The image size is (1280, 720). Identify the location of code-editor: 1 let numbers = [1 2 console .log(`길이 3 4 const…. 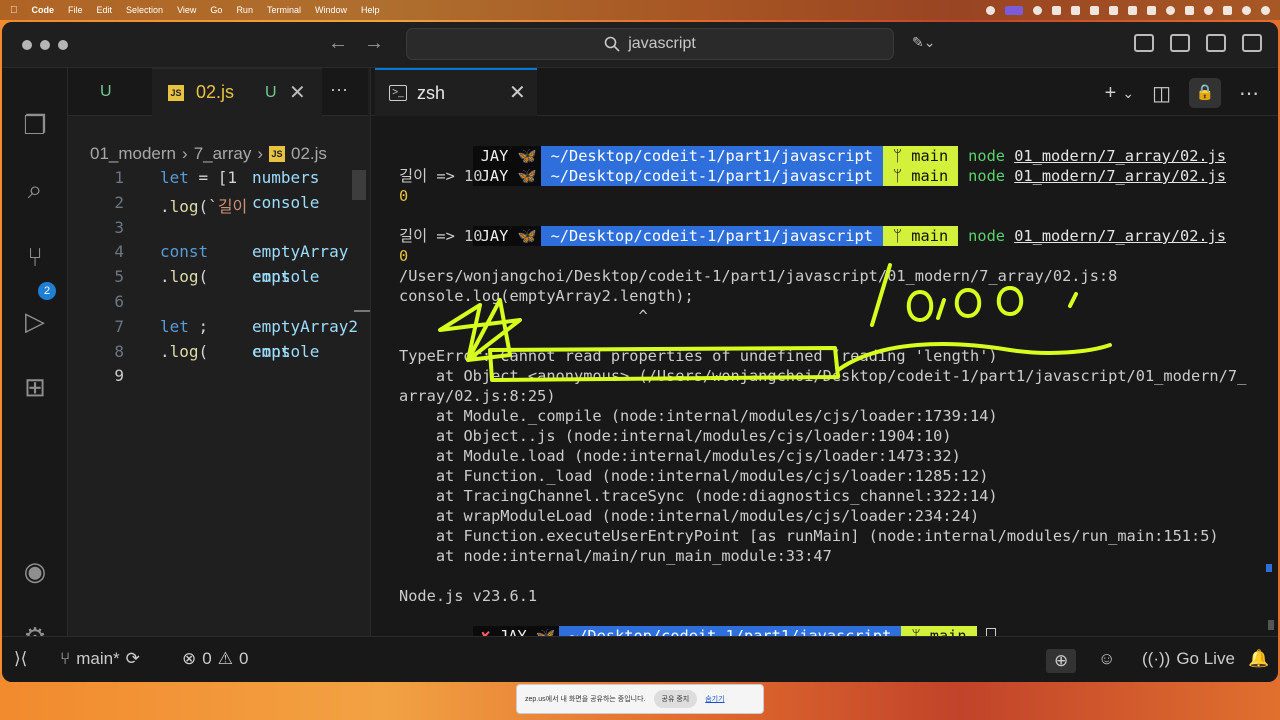
(218, 279).